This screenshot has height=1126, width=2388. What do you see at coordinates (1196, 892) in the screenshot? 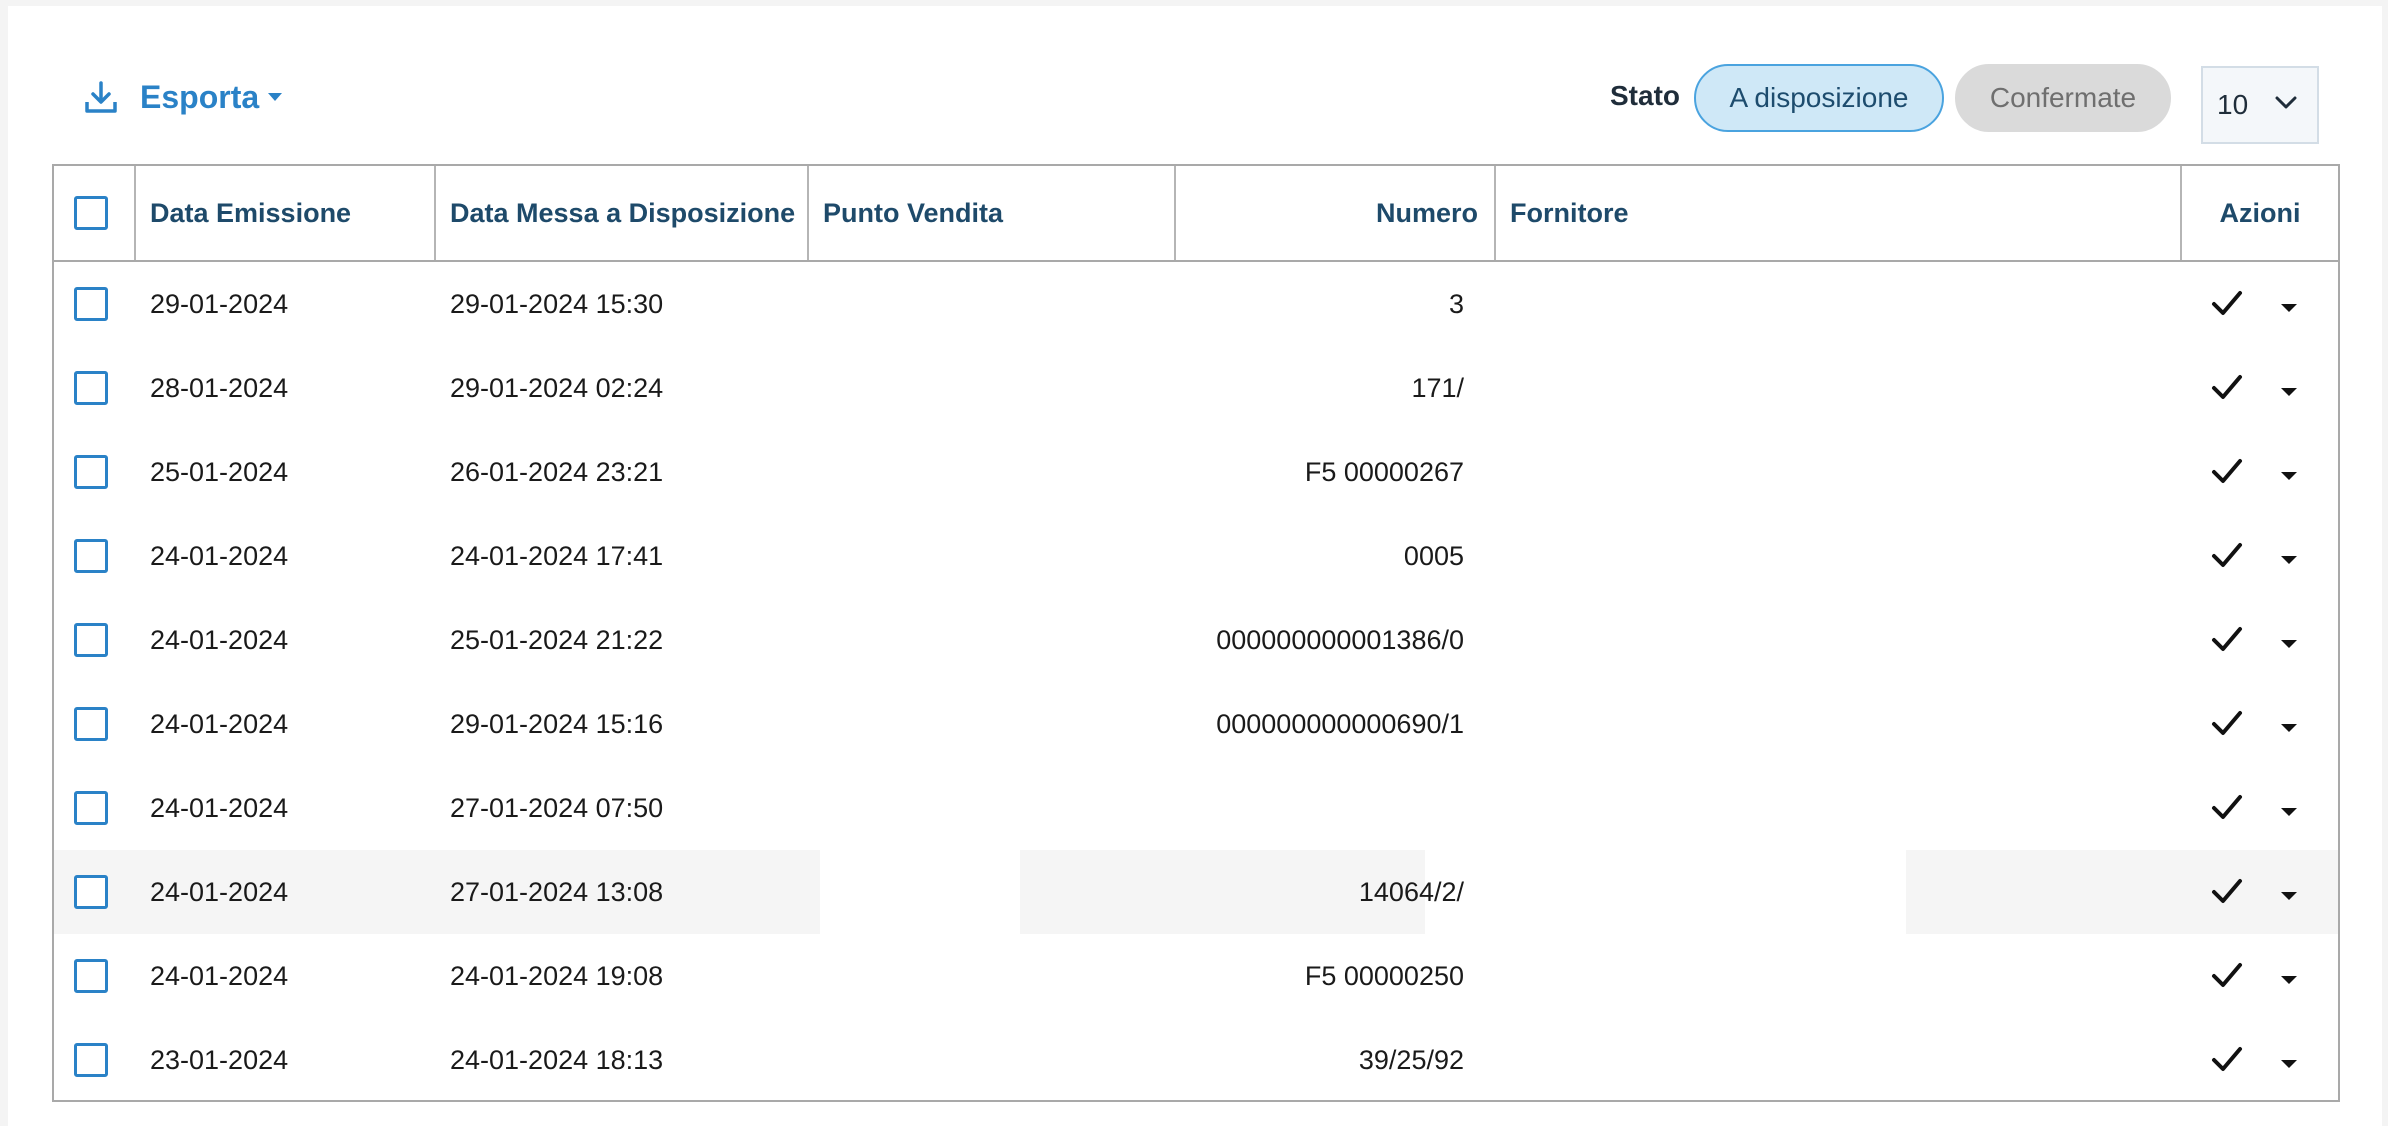
I see `table-row: 24-01-2024 27-01-2024 13:08 14064/2/` at bounding box center [1196, 892].